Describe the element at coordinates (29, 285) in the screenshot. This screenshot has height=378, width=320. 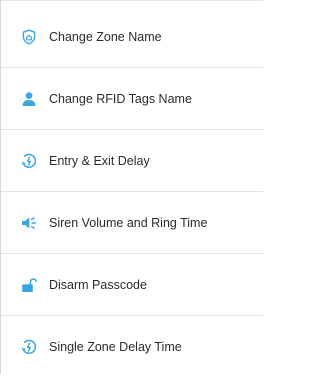
I see `unlock-icon` at that location.